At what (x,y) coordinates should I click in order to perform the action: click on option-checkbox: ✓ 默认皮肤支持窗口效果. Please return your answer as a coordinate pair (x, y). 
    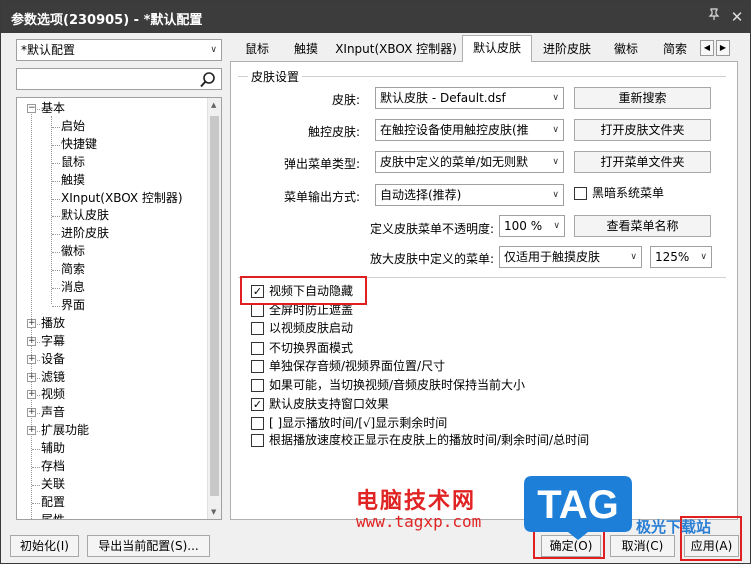
    Looking at the image, I should click on (320, 404).